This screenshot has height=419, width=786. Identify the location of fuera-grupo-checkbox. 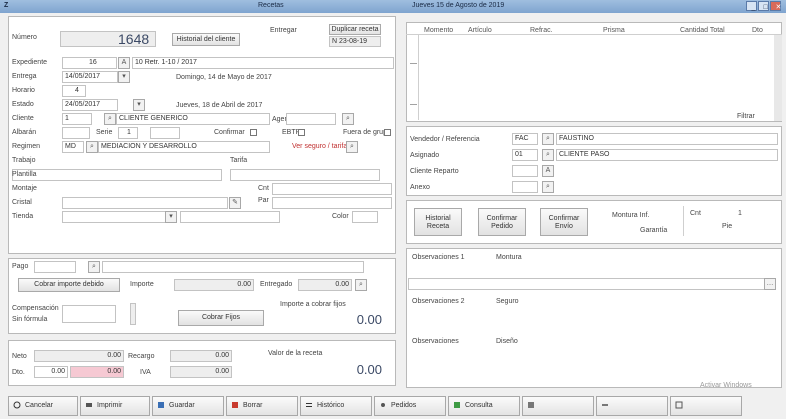
(387, 132).